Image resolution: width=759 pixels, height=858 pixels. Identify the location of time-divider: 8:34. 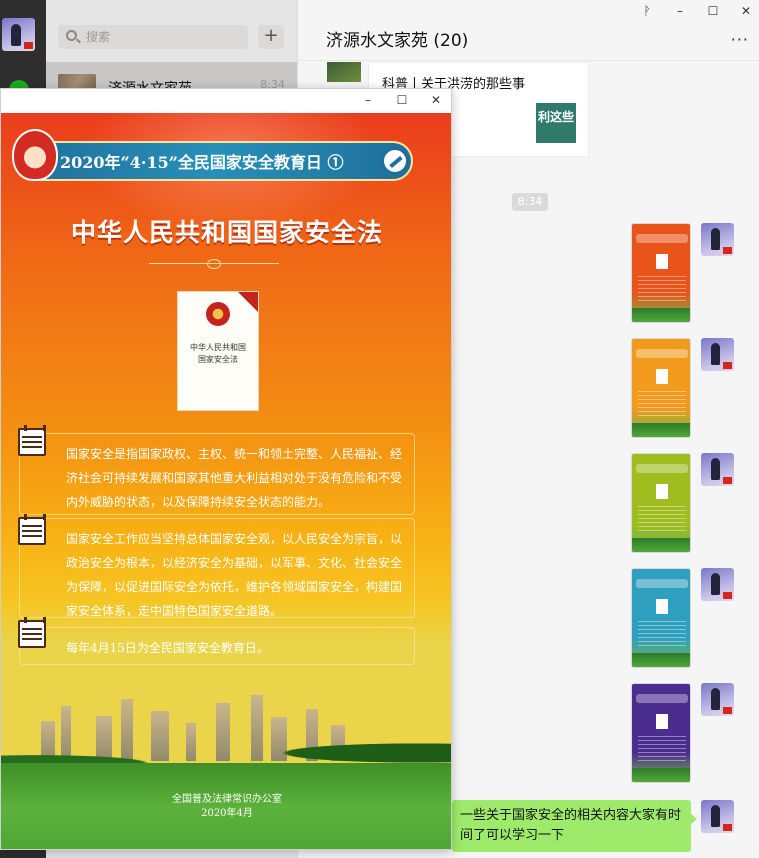
(530, 202).